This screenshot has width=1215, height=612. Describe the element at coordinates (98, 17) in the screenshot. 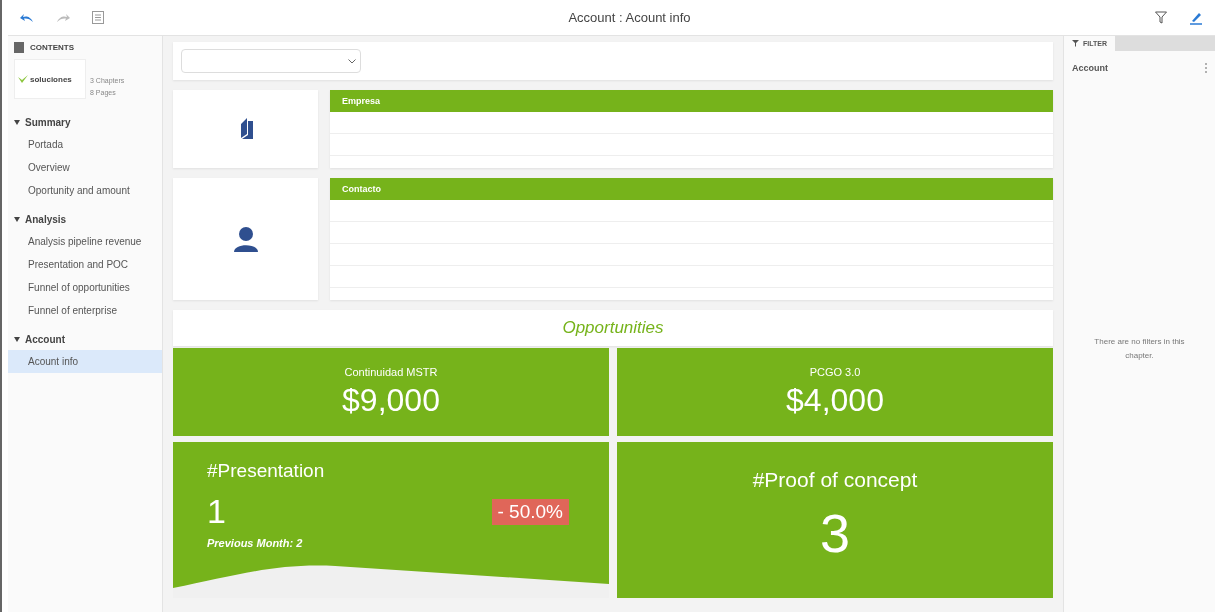

I see `page-icon` at that location.